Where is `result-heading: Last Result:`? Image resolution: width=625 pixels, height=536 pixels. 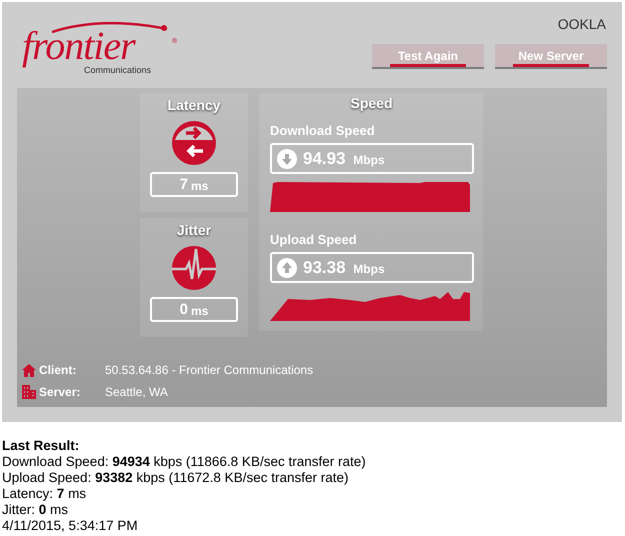
result-heading: Last Result: is located at coordinates (41, 446).